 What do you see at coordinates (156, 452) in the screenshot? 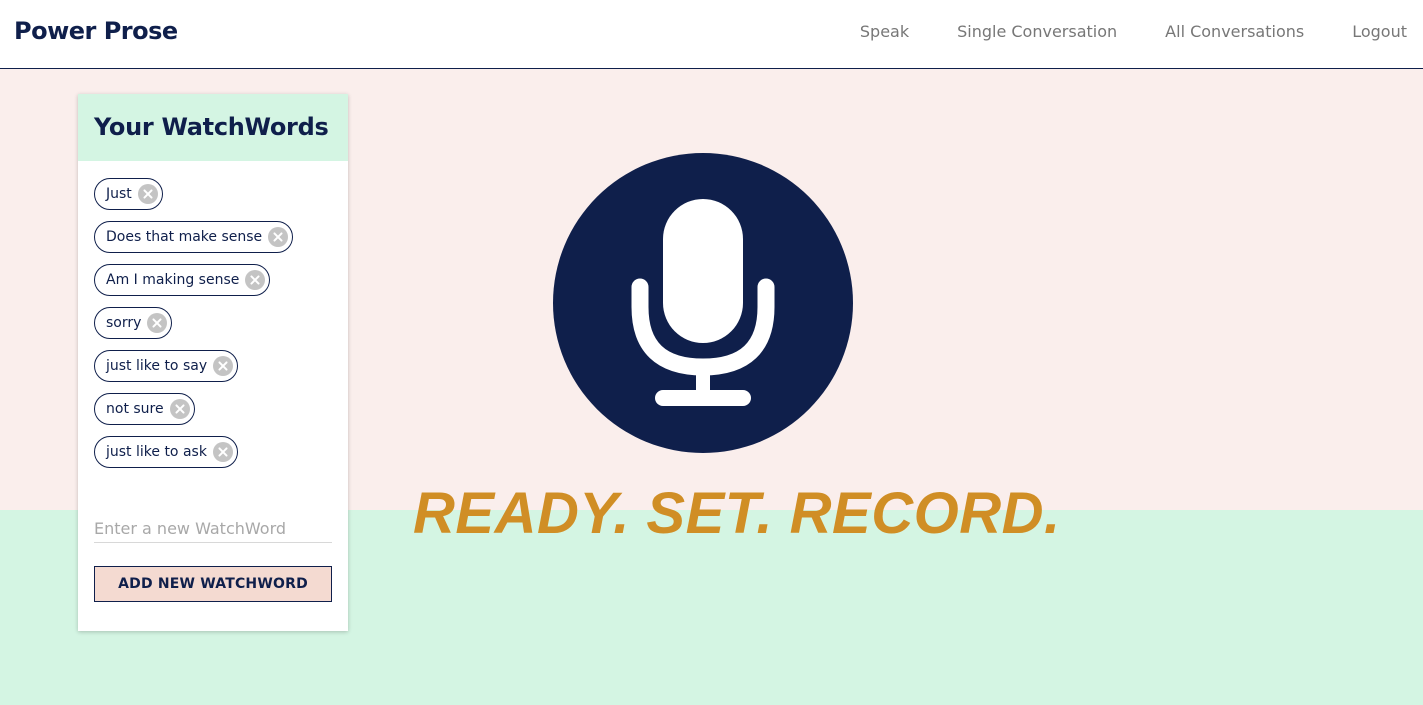
I see `watchword-chip-label: just like to ask` at bounding box center [156, 452].